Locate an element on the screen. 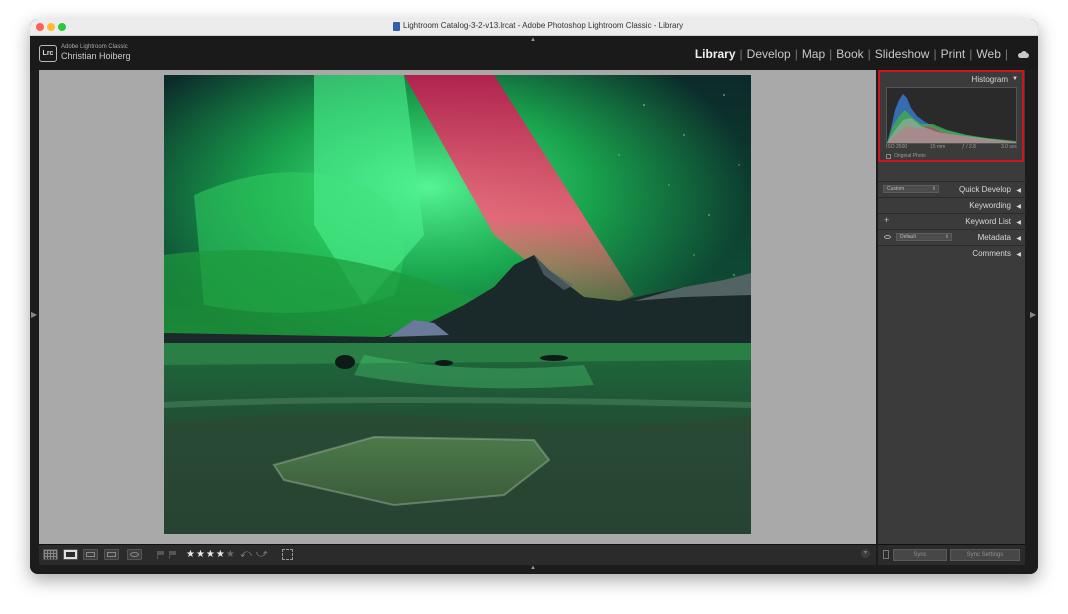  original-photo-label: Original Photo is located at coordinates (910, 156).